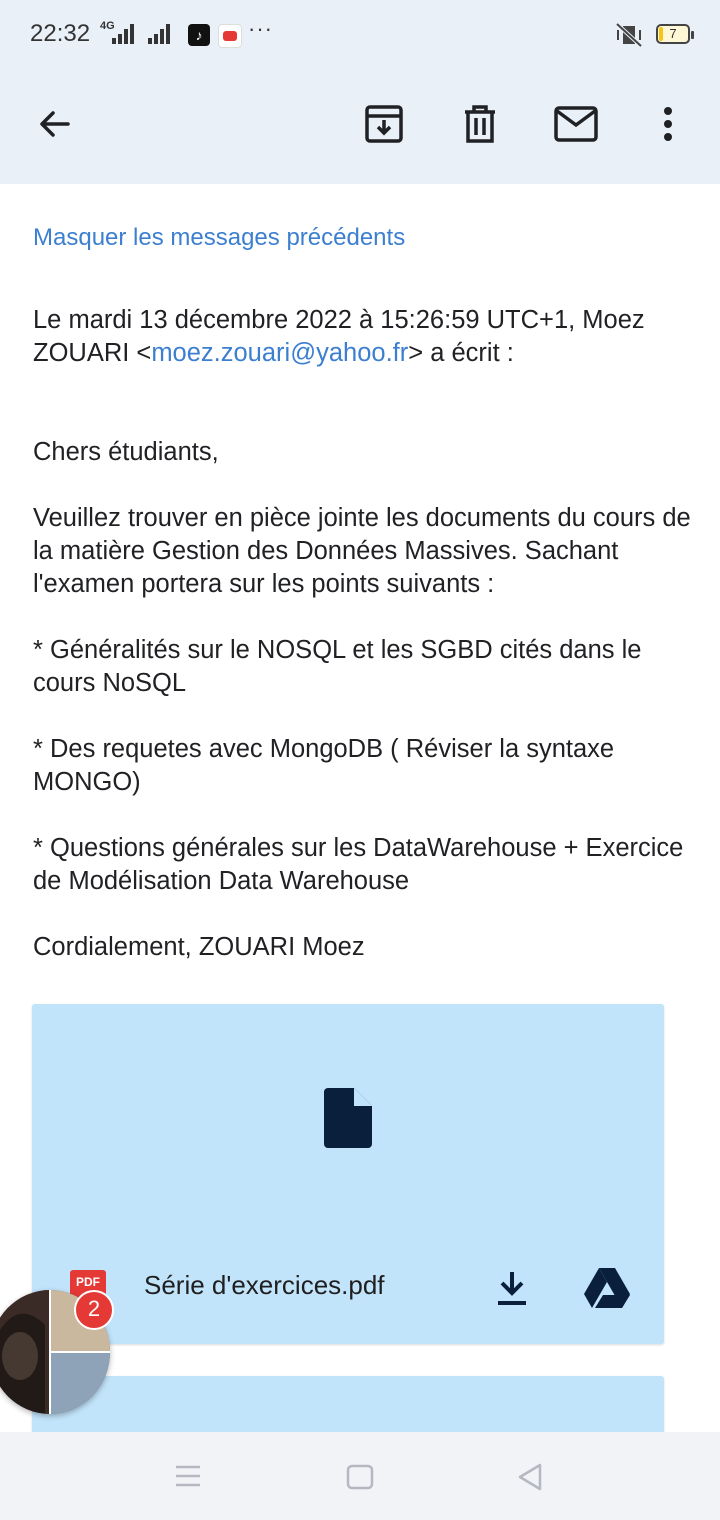 This screenshot has width=720, height=1520. What do you see at coordinates (264, 1285) in the screenshot?
I see `attachment-file-name: Série d'exercices.pdf` at bounding box center [264, 1285].